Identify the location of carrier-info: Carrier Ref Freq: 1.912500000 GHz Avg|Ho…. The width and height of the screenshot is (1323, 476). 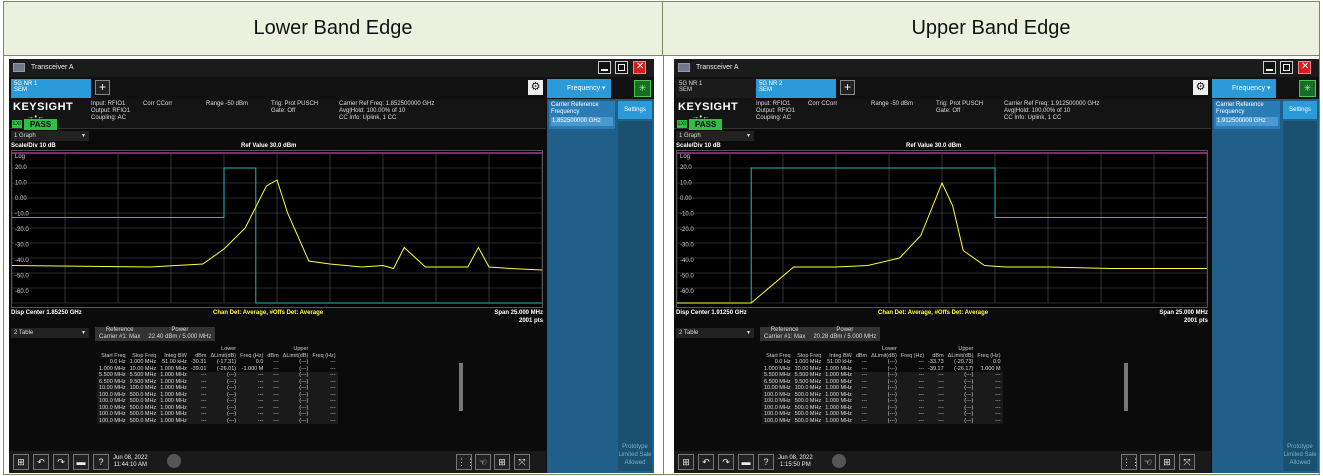
(1051, 111).